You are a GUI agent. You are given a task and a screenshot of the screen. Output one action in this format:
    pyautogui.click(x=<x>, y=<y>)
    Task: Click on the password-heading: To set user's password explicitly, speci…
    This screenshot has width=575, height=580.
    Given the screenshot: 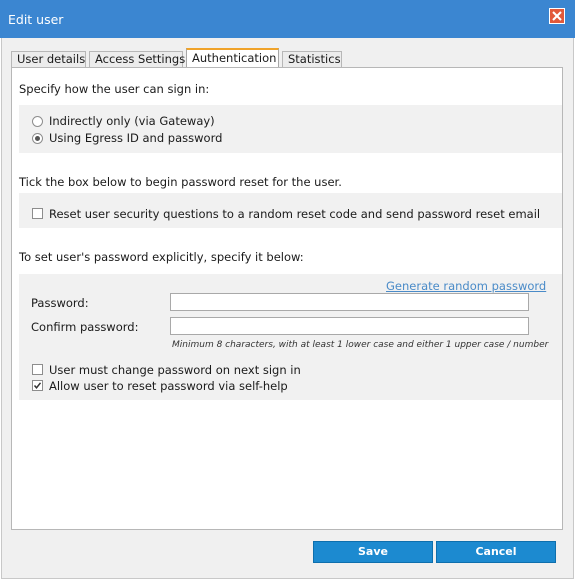 What is the action you would take?
    pyautogui.click(x=161, y=257)
    